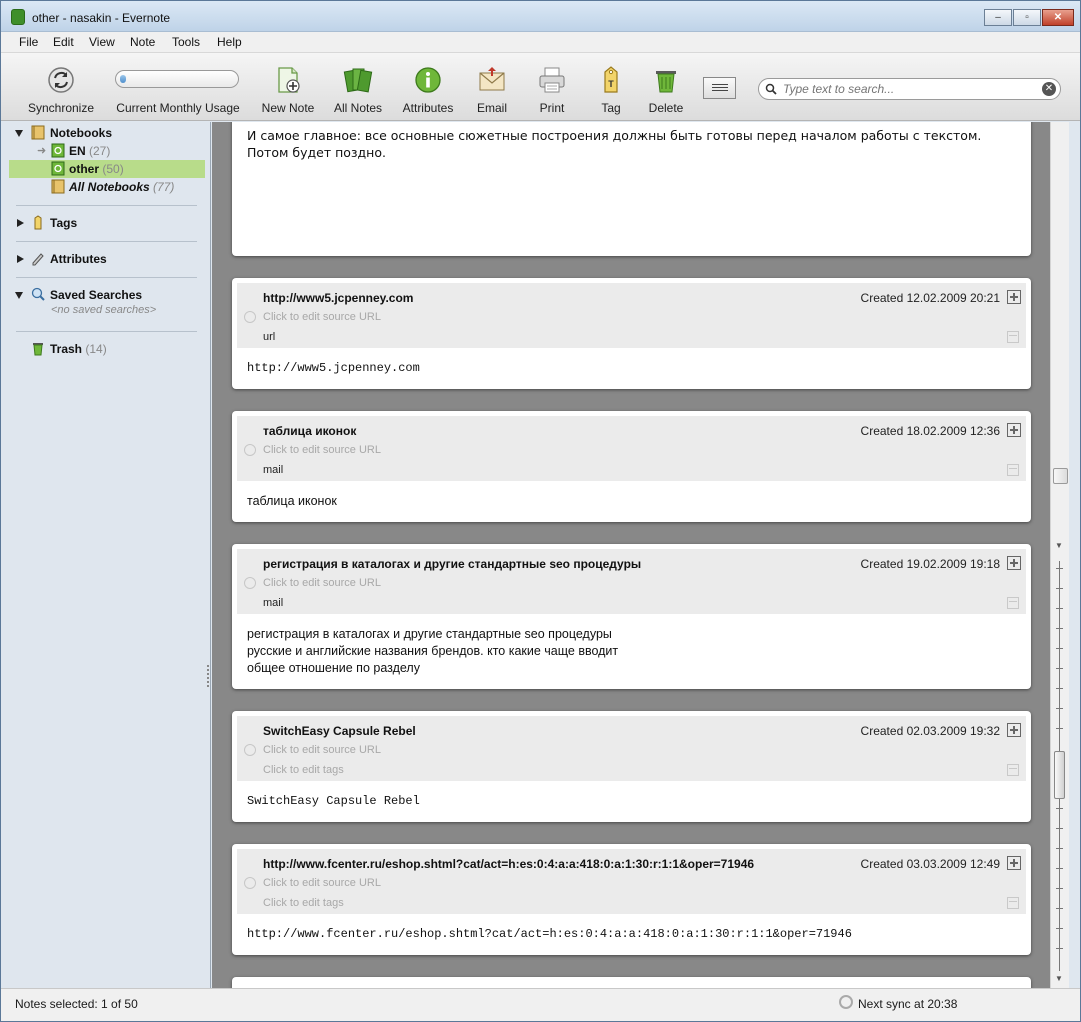 This screenshot has height=1022, width=1081. What do you see at coordinates (1058, 17) in the screenshot?
I see `close-button: ✕` at bounding box center [1058, 17].